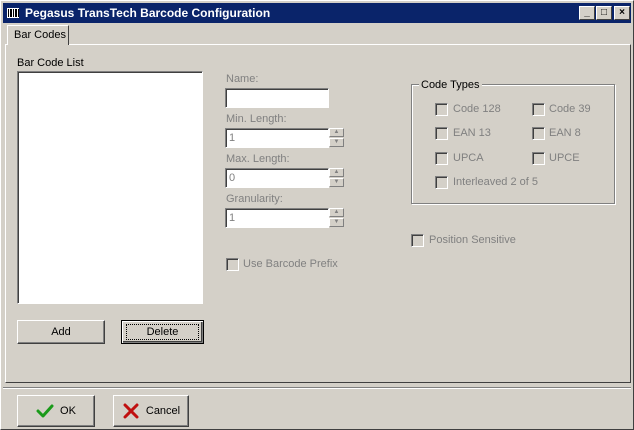 Image resolution: width=634 pixels, height=430 pixels. Describe the element at coordinates (232, 178) in the screenshot. I see `max-length-value: 0` at that location.